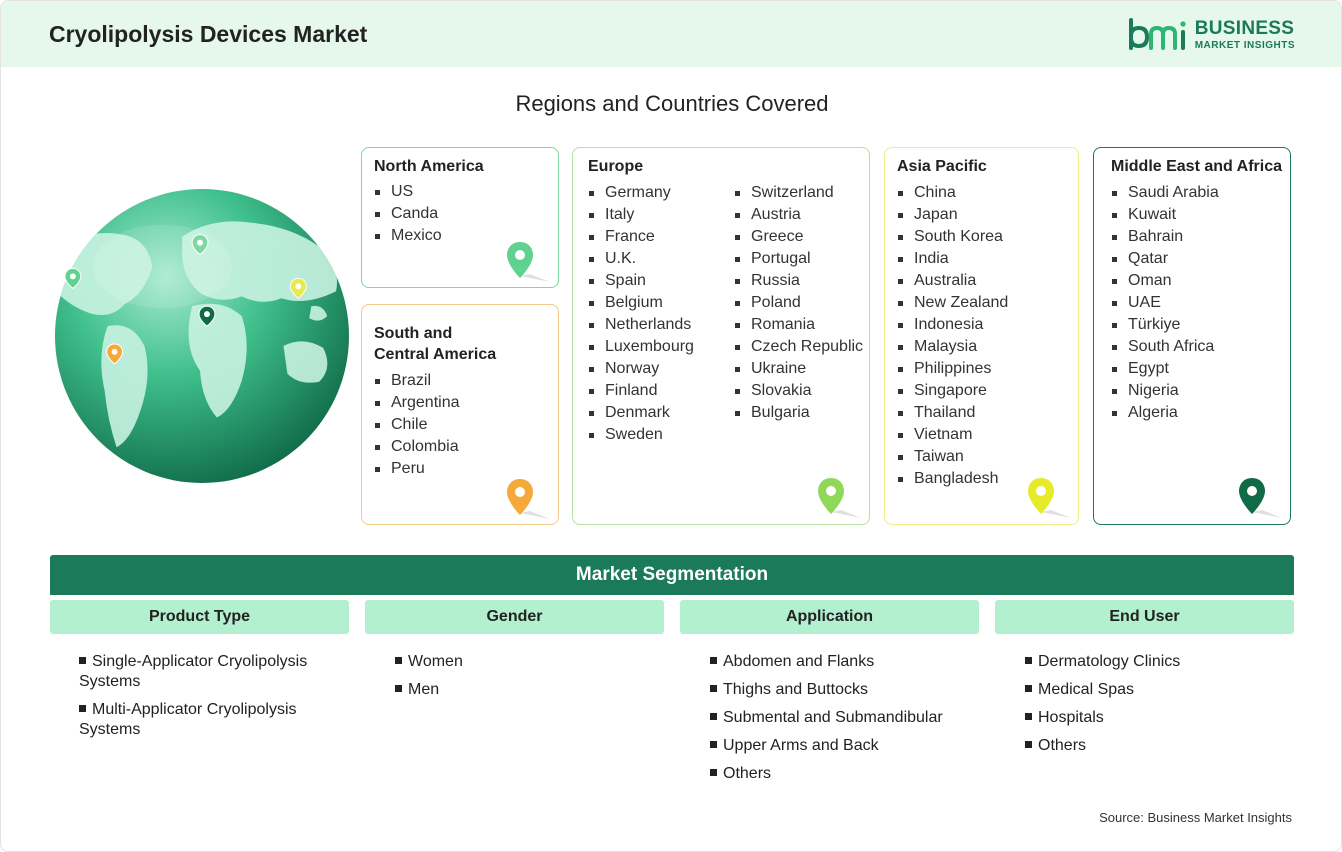 Image resolution: width=1342 pixels, height=852 pixels. What do you see at coordinates (1165, 237) in the screenshot?
I see `list-item: Bahrain` at bounding box center [1165, 237].